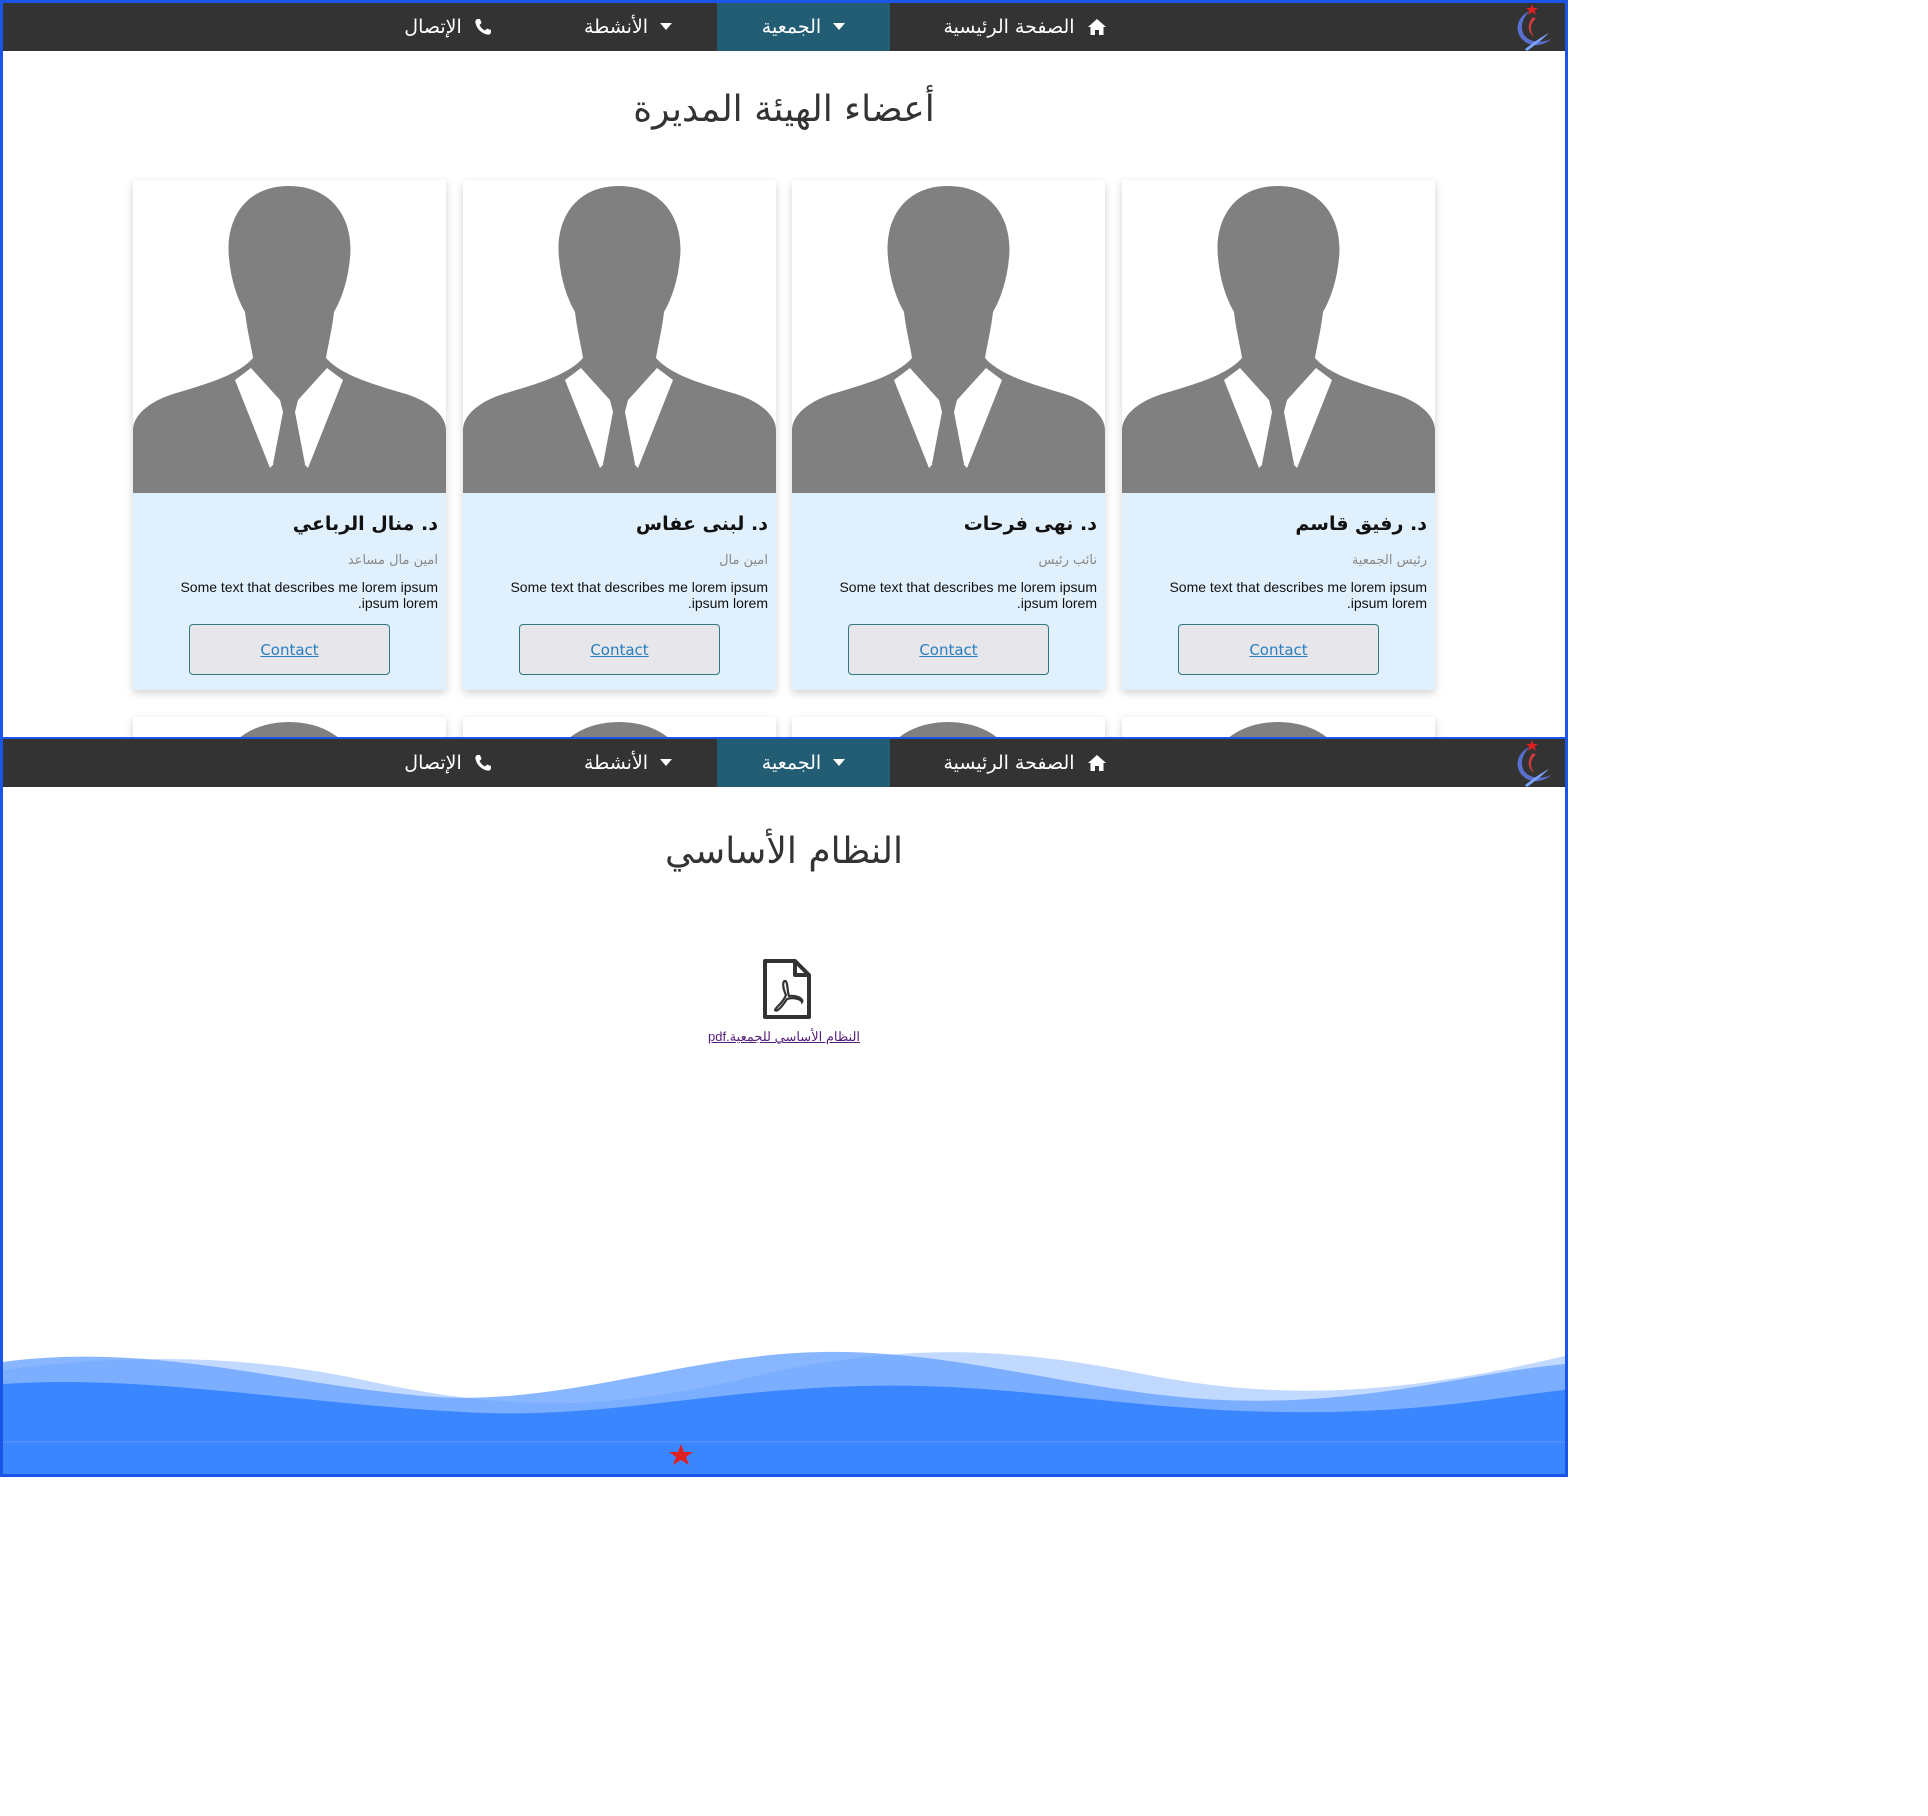 This screenshot has height=1816, width=1928. Describe the element at coordinates (787, 989) in the screenshot. I see `pdf-file-icon` at that location.